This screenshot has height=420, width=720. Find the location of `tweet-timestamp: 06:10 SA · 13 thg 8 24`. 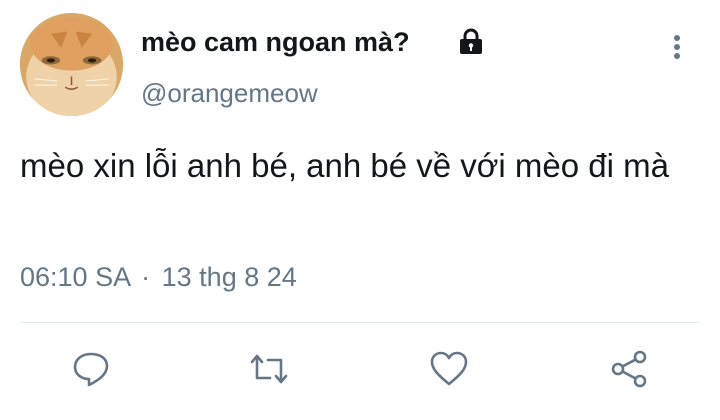

tweet-timestamp: 06:10 SA · 13 thg 8 24 is located at coordinates (158, 277).